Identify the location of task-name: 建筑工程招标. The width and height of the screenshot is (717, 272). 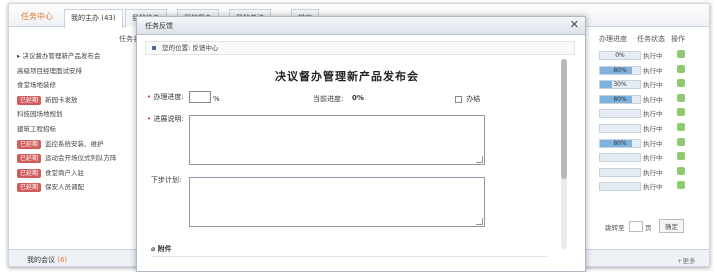
(36, 129).